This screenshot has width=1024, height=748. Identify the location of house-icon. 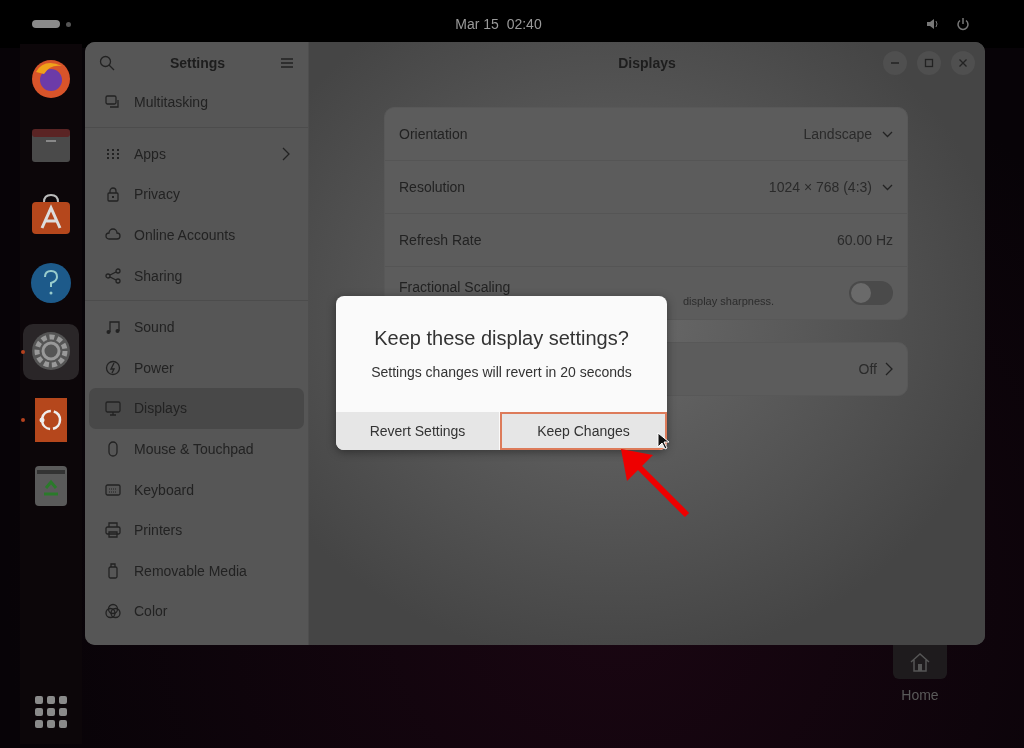
(920, 662).